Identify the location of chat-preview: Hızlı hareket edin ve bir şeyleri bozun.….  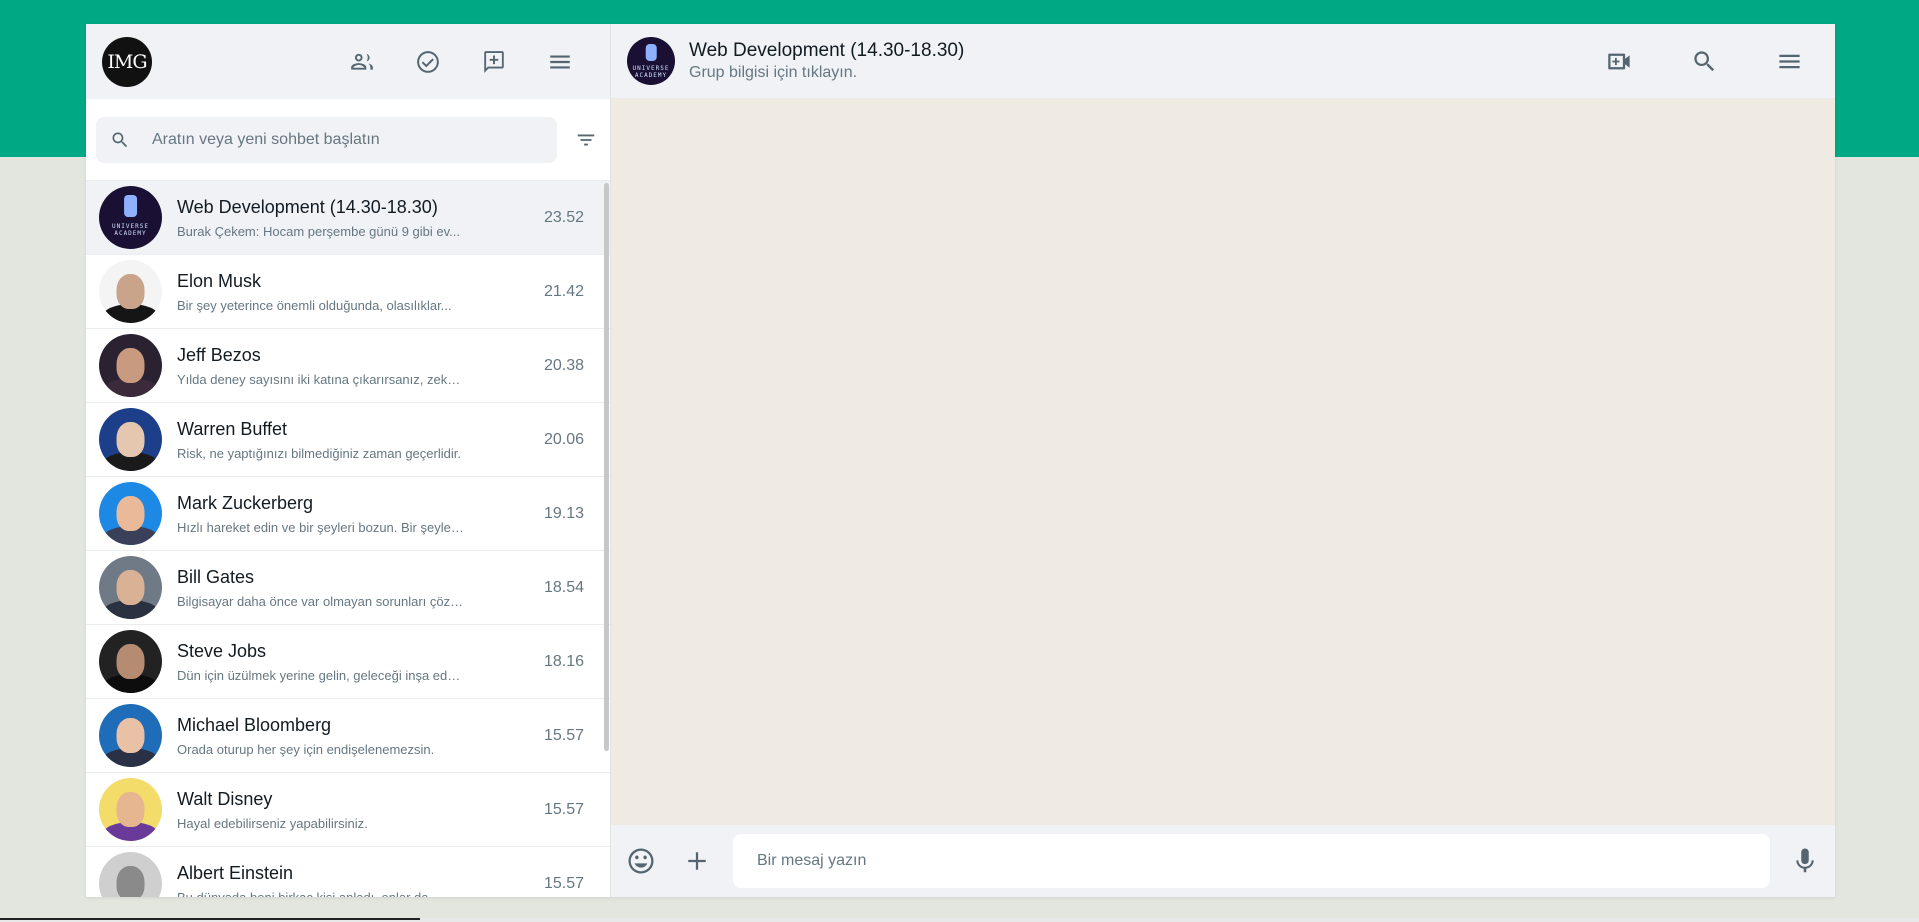
(322, 527).